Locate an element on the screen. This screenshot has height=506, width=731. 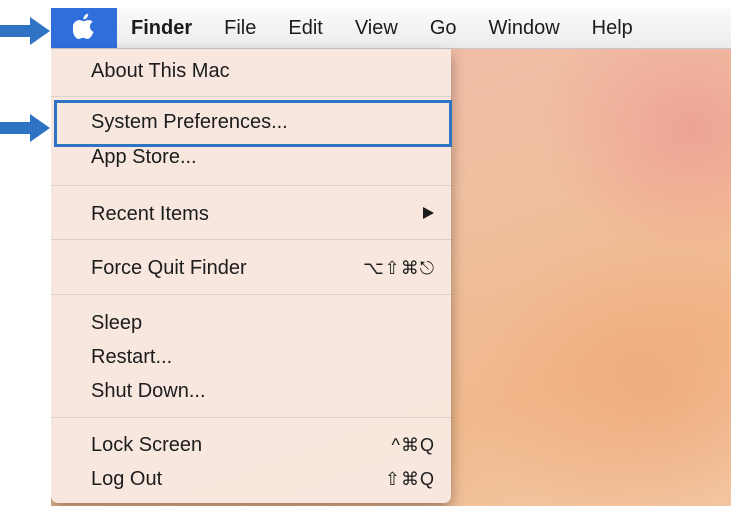
menu-item-label: Log Out is located at coordinates (127, 479).